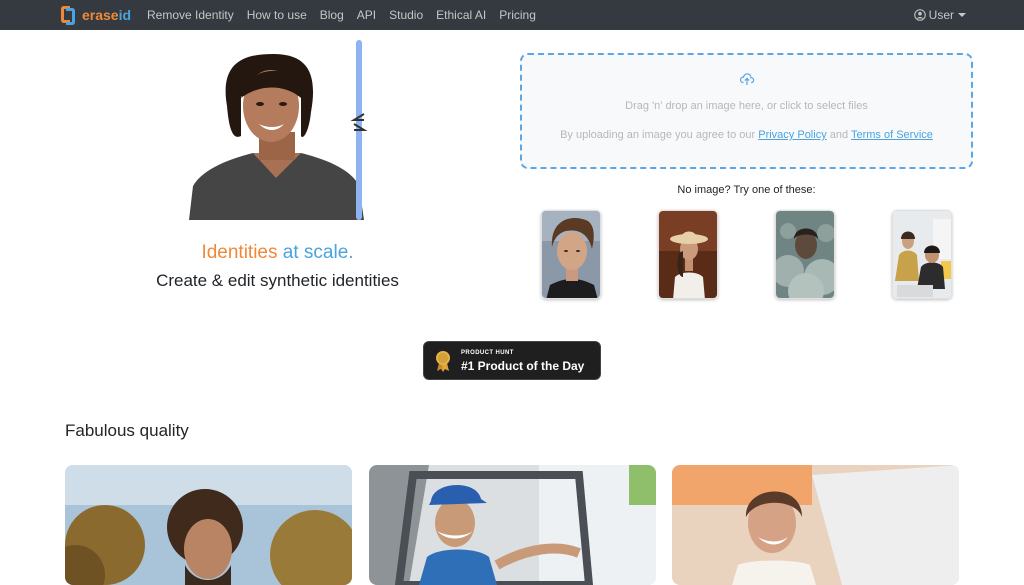 This screenshot has width=1024, height=585. Describe the element at coordinates (571, 254) in the screenshot. I see `sample-image-man-portrait` at that location.